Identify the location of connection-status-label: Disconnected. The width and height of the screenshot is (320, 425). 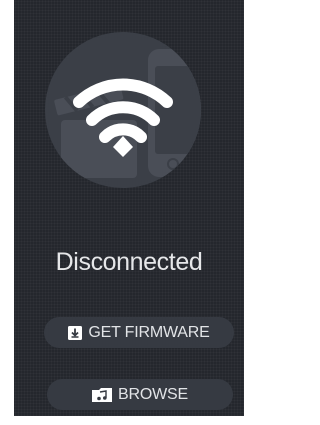
(129, 262).